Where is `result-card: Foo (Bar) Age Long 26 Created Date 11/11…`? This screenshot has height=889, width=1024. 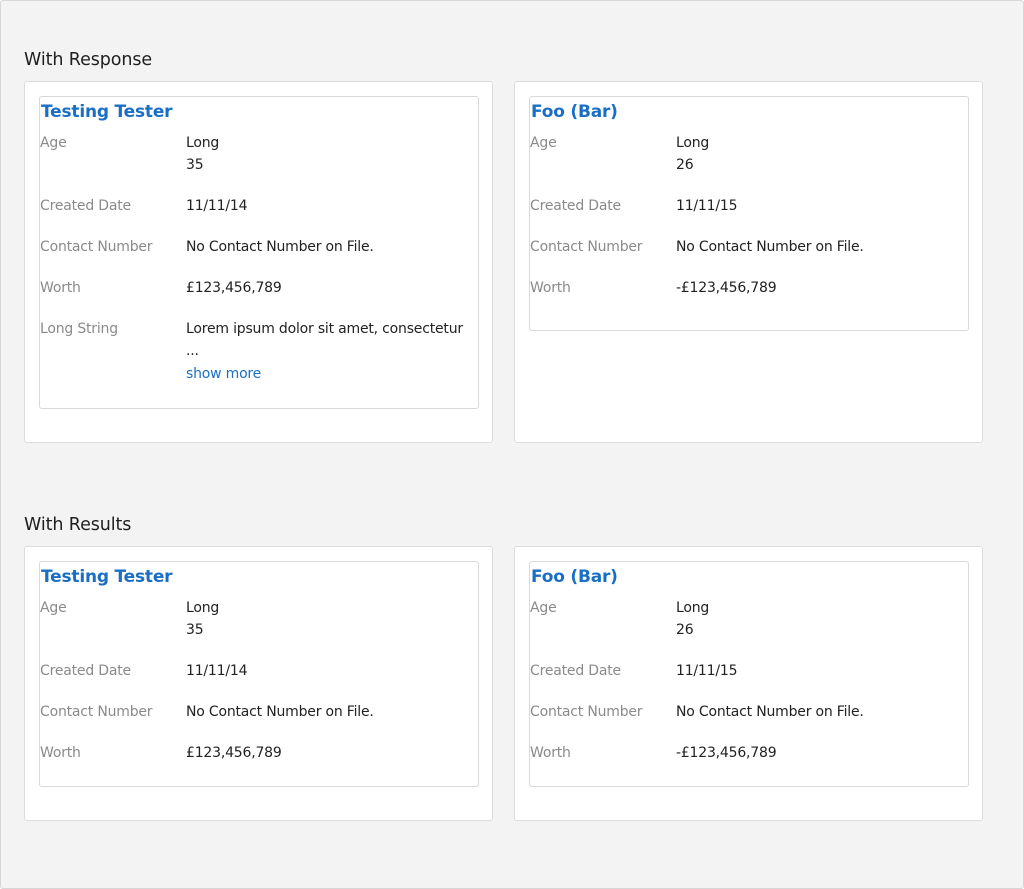
result-card: Foo (Bar) Age Long 26 Created Date 11/11… is located at coordinates (748, 683).